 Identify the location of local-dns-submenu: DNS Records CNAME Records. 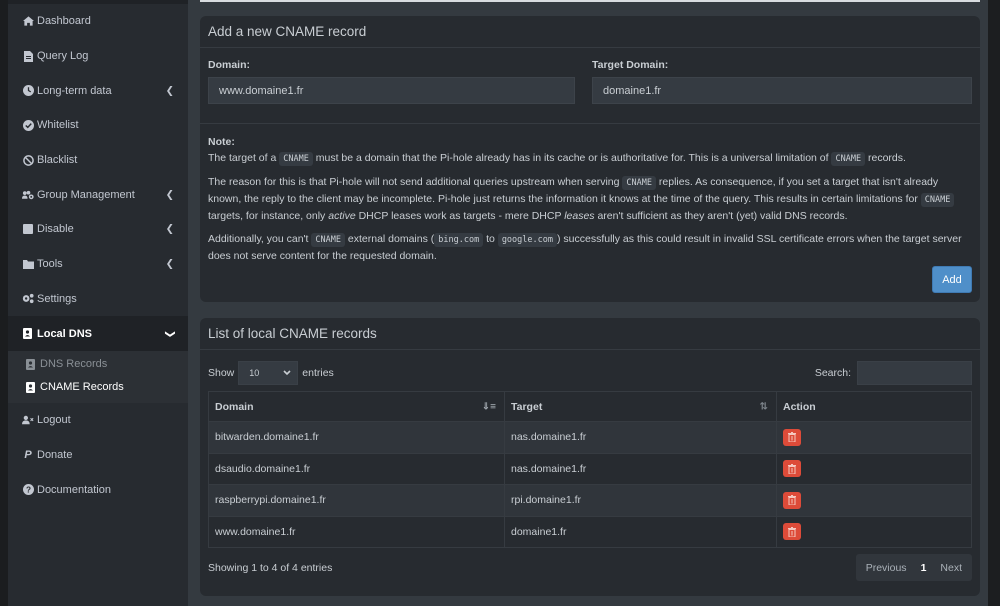
(98, 376).